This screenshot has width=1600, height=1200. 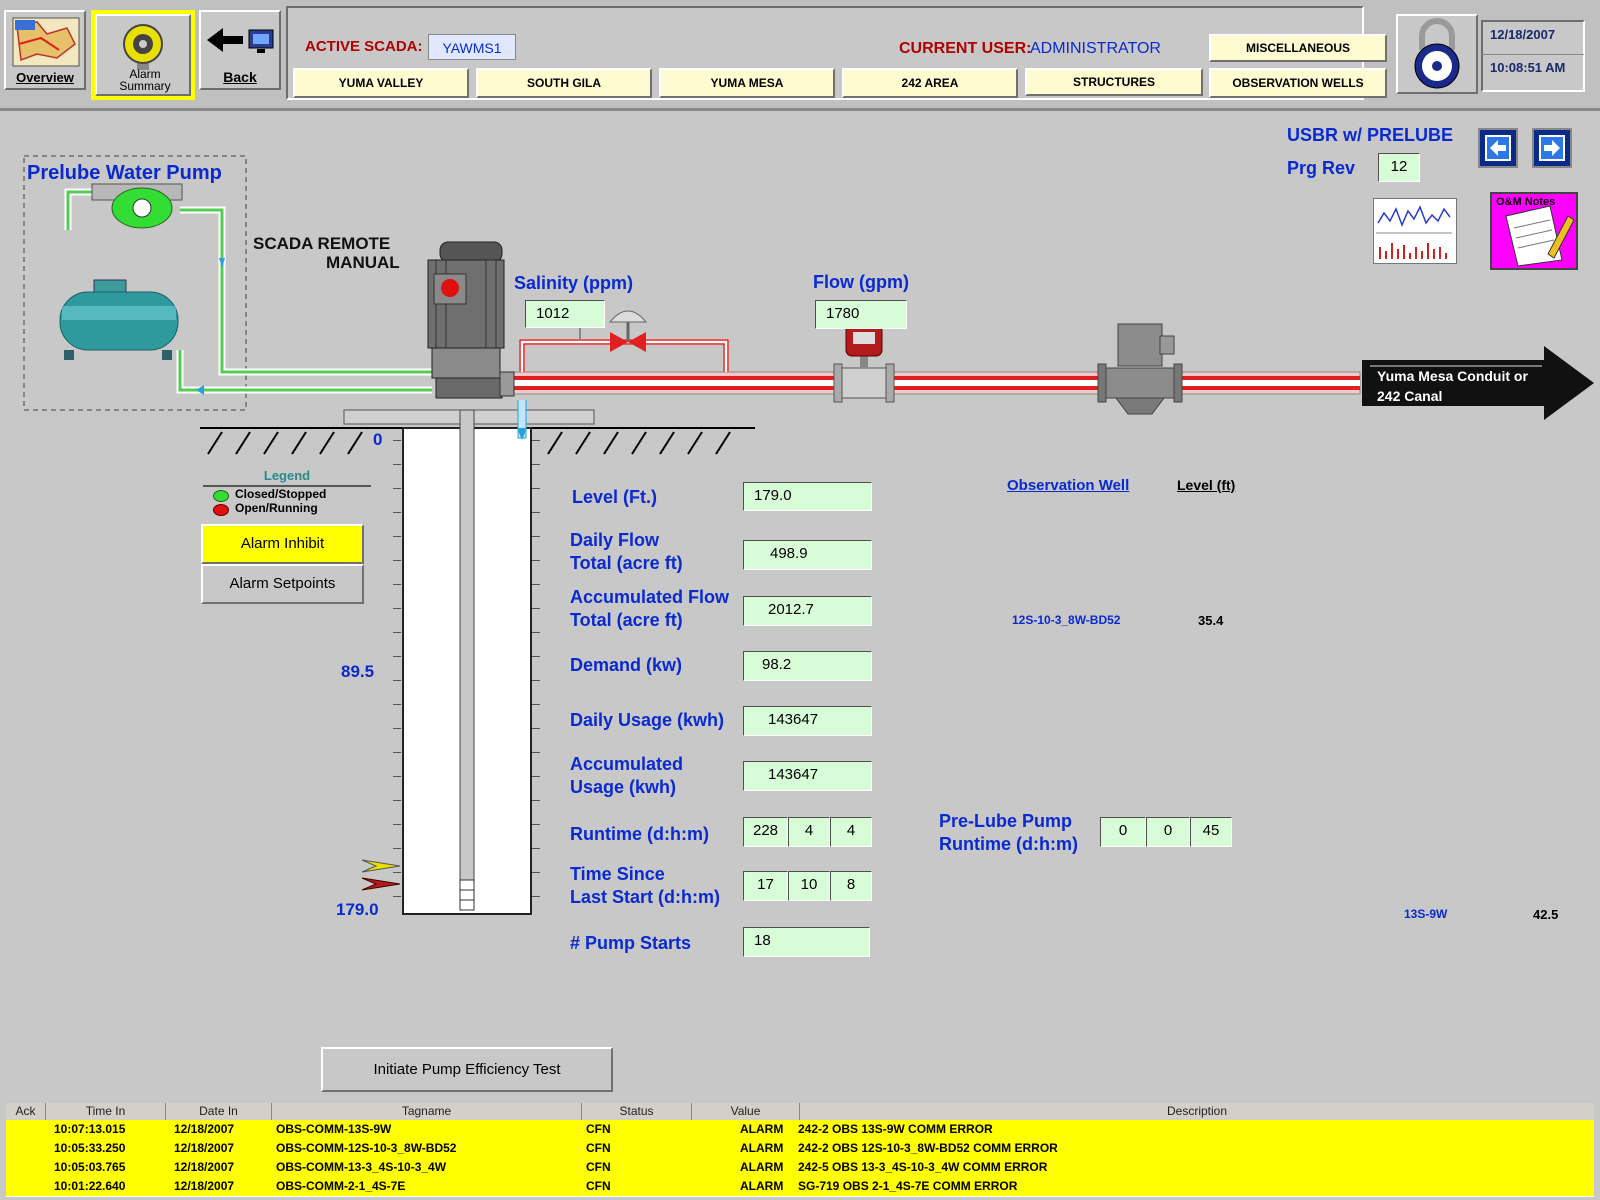 What do you see at coordinates (45, 50) in the screenshot?
I see `overview-button: Overview` at bounding box center [45, 50].